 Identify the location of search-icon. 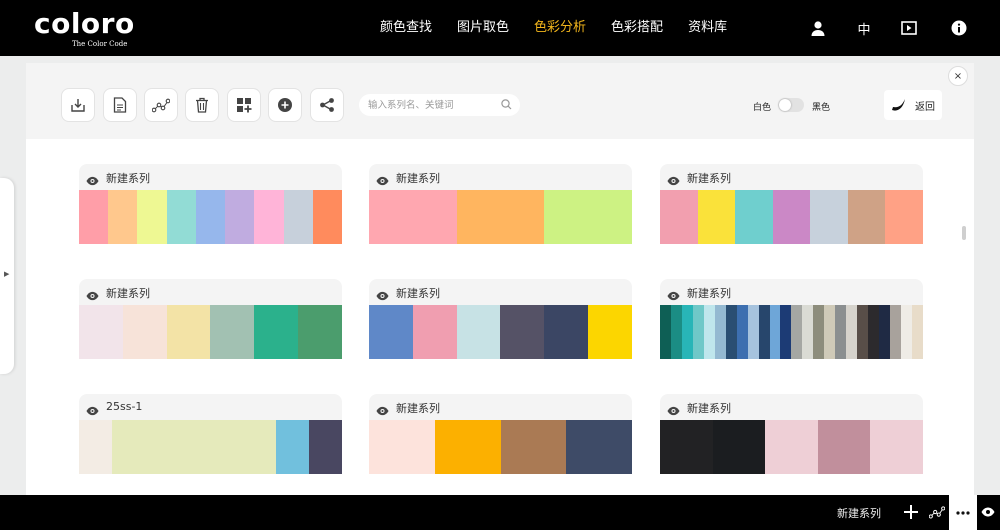
(506, 104).